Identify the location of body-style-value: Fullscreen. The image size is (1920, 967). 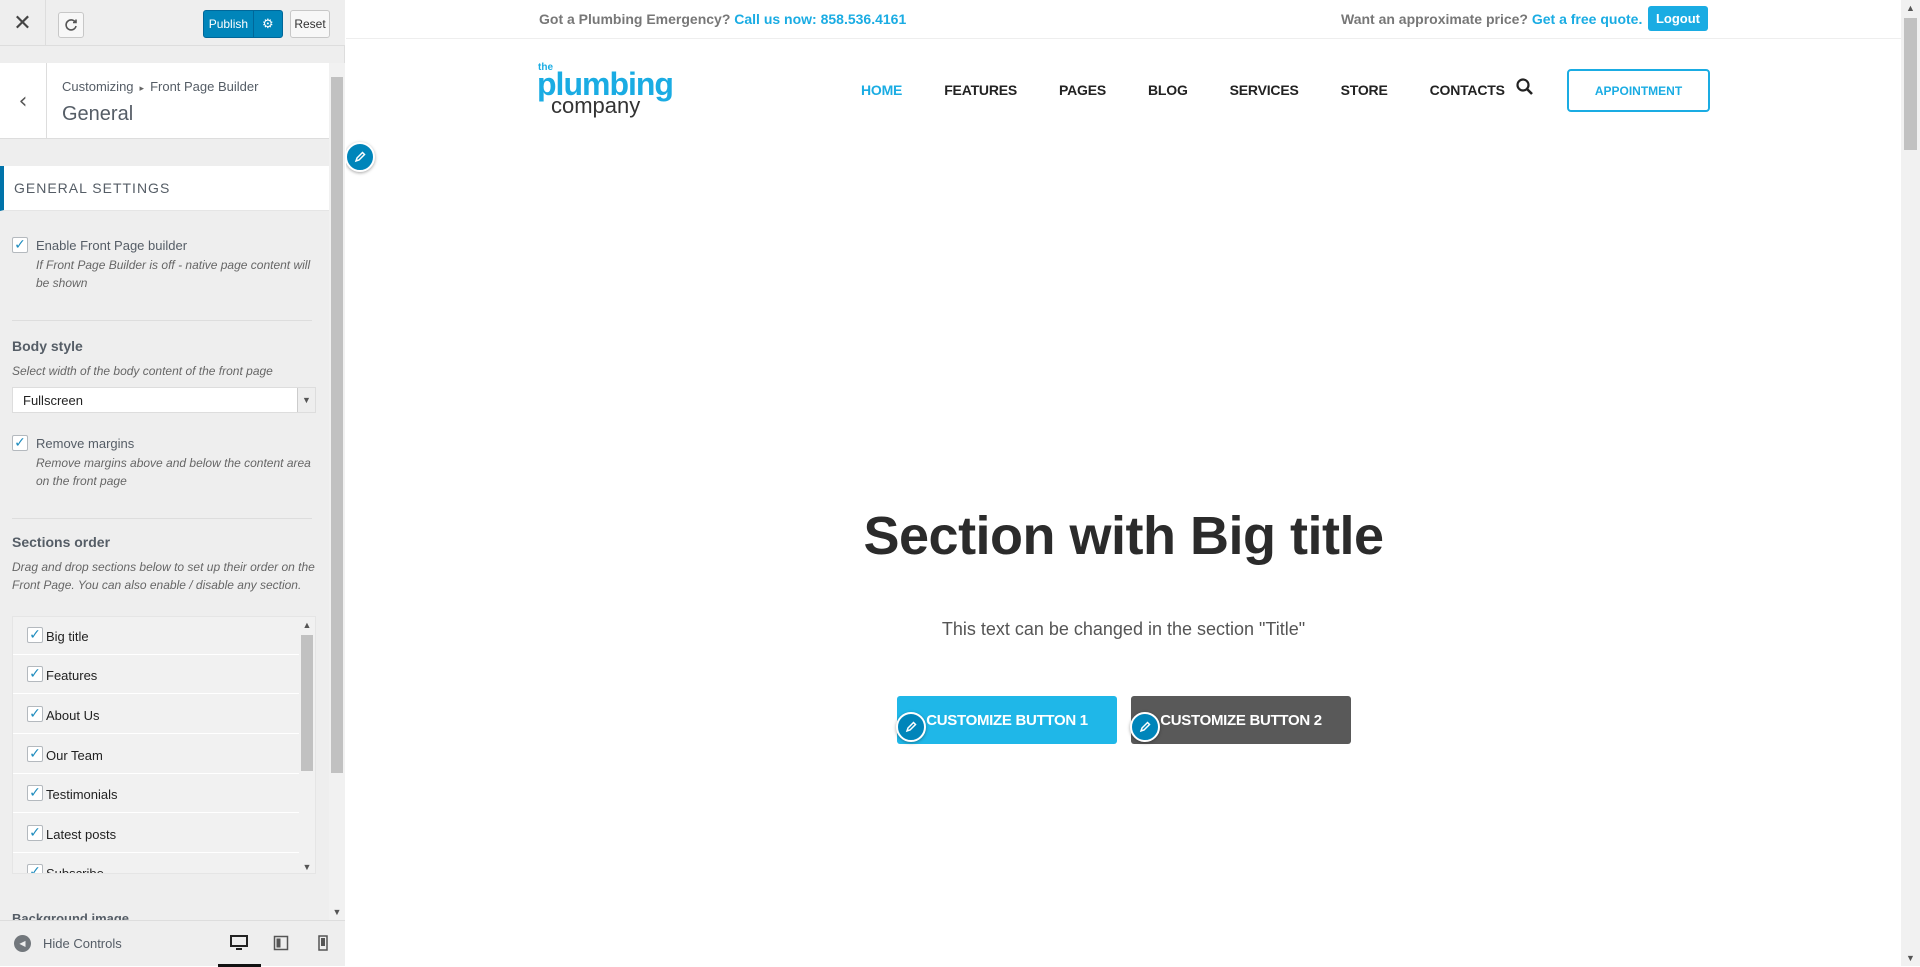
(53, 400).